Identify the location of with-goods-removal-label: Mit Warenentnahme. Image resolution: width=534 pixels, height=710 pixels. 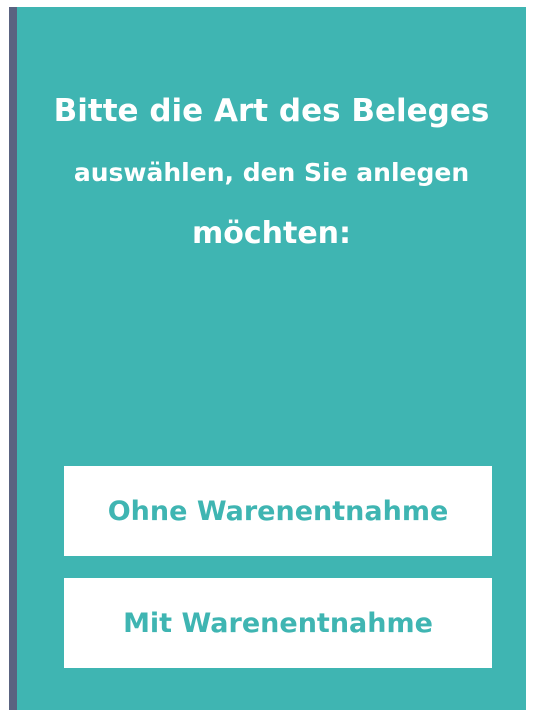
(278, 623).